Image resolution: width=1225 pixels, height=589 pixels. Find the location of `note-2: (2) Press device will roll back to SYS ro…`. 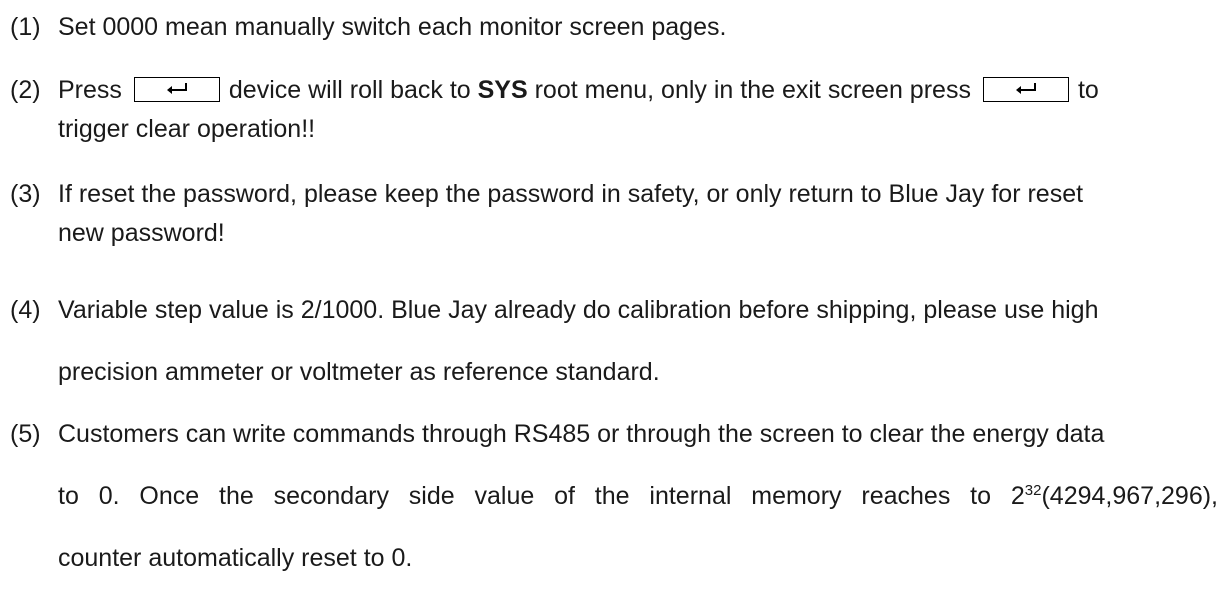

note-2: (2) Press device will roll back to SYS ro… is located at coordinates (614, 110).